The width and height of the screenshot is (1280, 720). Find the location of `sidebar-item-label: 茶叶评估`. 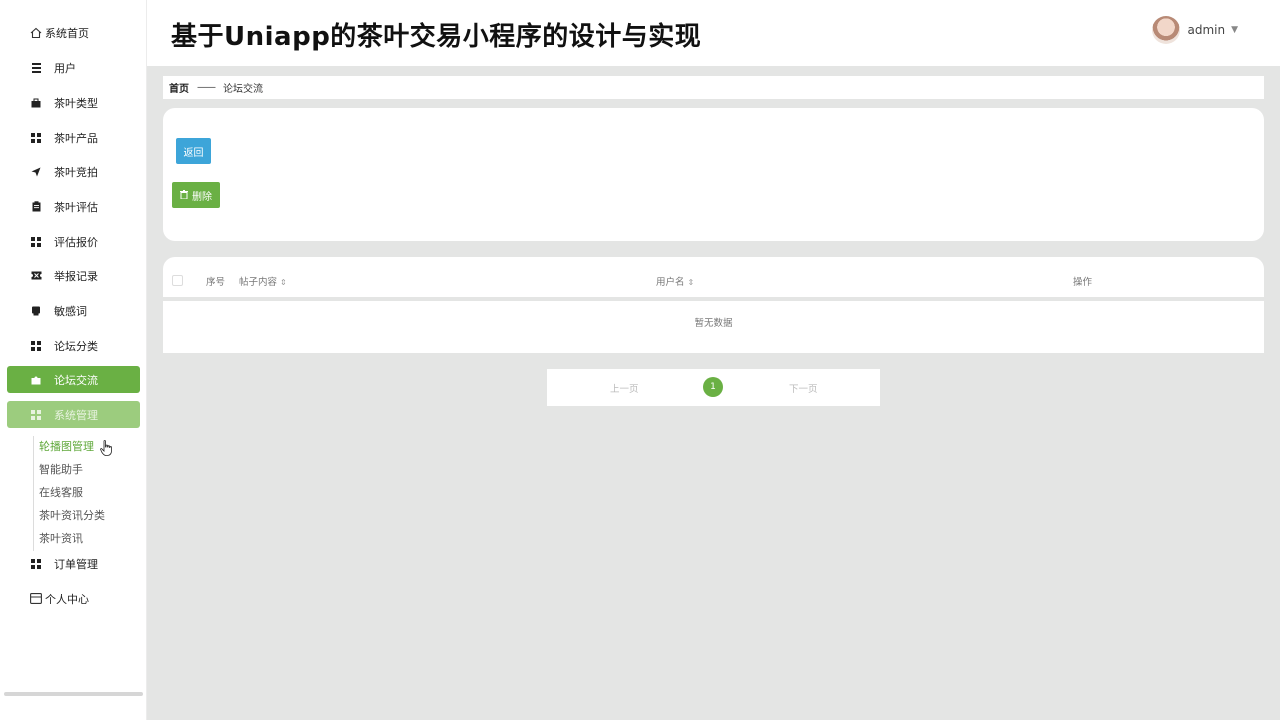

sidebar-item-label: 茶叶评估 is located at coordinates (76, 207).